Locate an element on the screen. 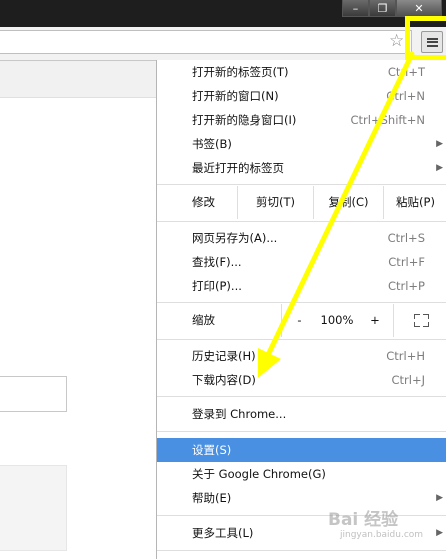 Image resolution: width=446 pixels, height=559 pixels. paste-button: 粘贴(P) is located at coordinates (414, 202).